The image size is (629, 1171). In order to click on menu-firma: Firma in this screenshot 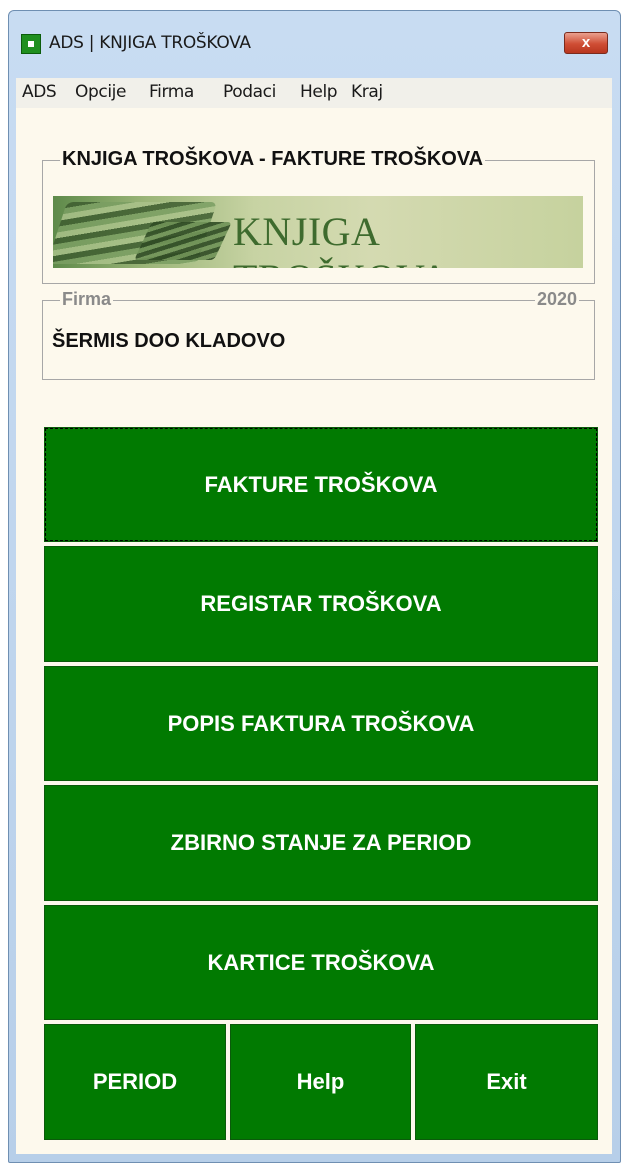, I will do `click(171, 92)`.